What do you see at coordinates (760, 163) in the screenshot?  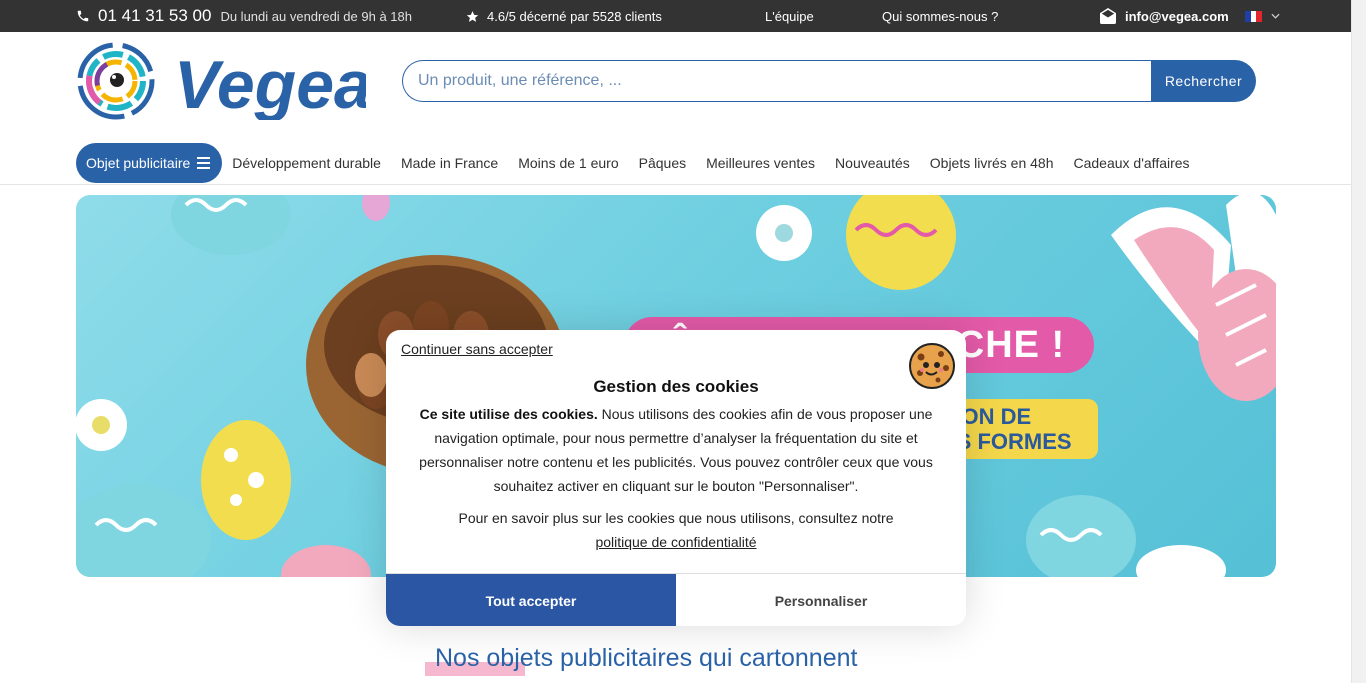 I see `nav-item-meilleures-ventes: Meilleures ventes` at bounding box center [760, 163].